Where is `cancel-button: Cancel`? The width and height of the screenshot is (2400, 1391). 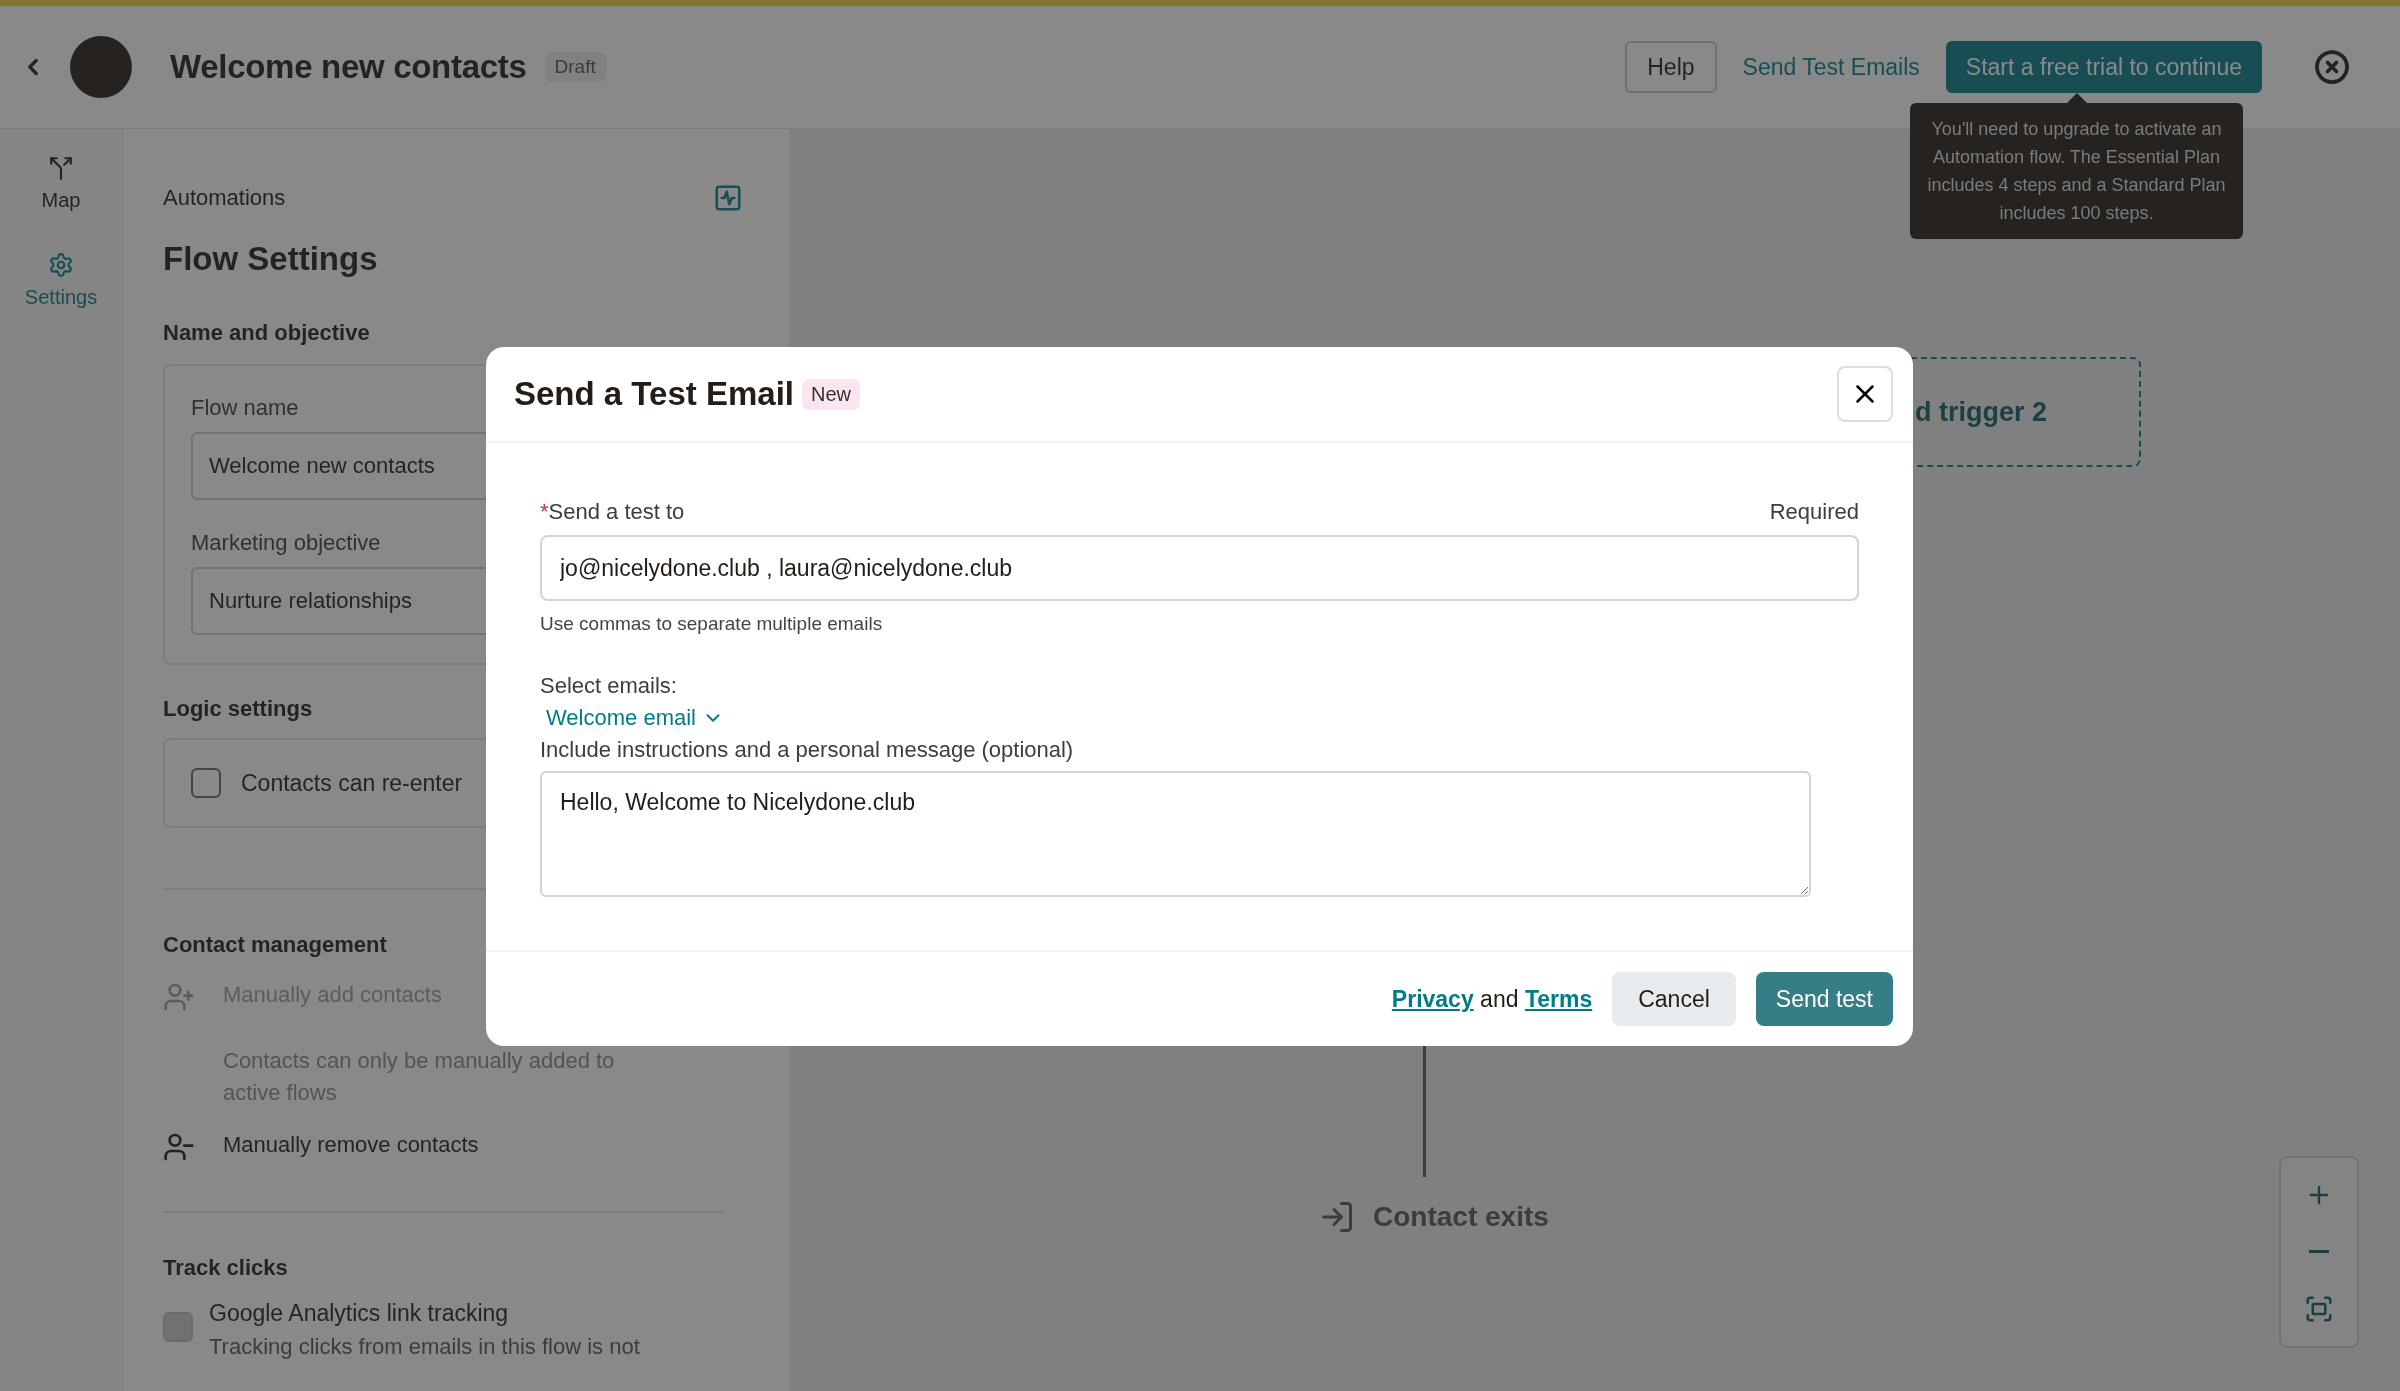
cancel-button: Cancel is located at coordinates (1674, 999).